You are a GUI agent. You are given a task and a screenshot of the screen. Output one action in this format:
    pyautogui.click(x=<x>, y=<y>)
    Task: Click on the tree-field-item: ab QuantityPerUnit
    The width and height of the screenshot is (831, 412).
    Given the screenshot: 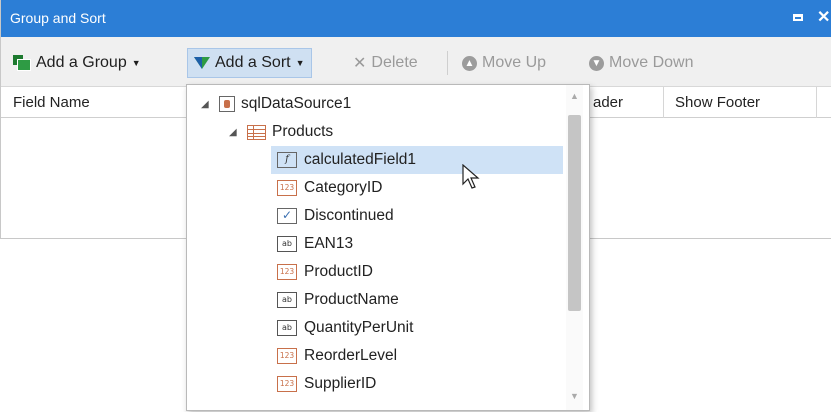 What is the action you would take?
    pyautogui.click(x=345, y=328)
    